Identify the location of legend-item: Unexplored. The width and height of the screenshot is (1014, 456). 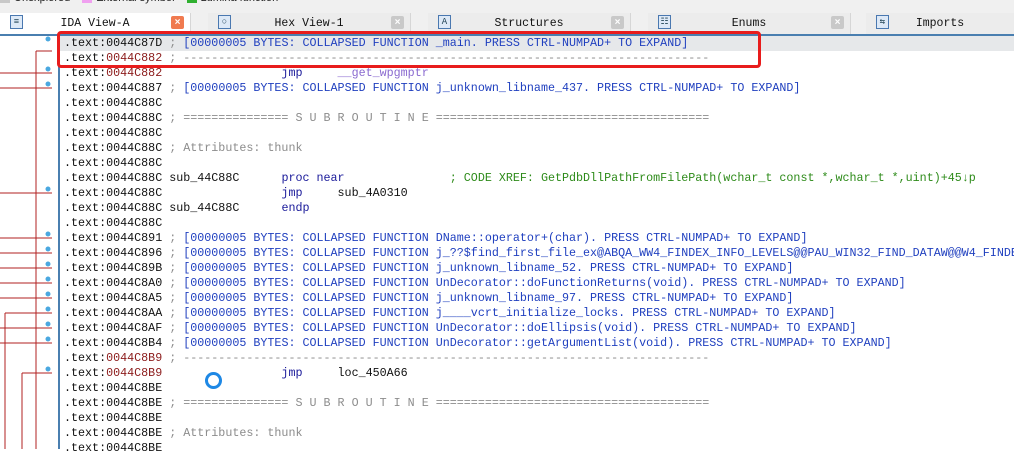
(38, 2).